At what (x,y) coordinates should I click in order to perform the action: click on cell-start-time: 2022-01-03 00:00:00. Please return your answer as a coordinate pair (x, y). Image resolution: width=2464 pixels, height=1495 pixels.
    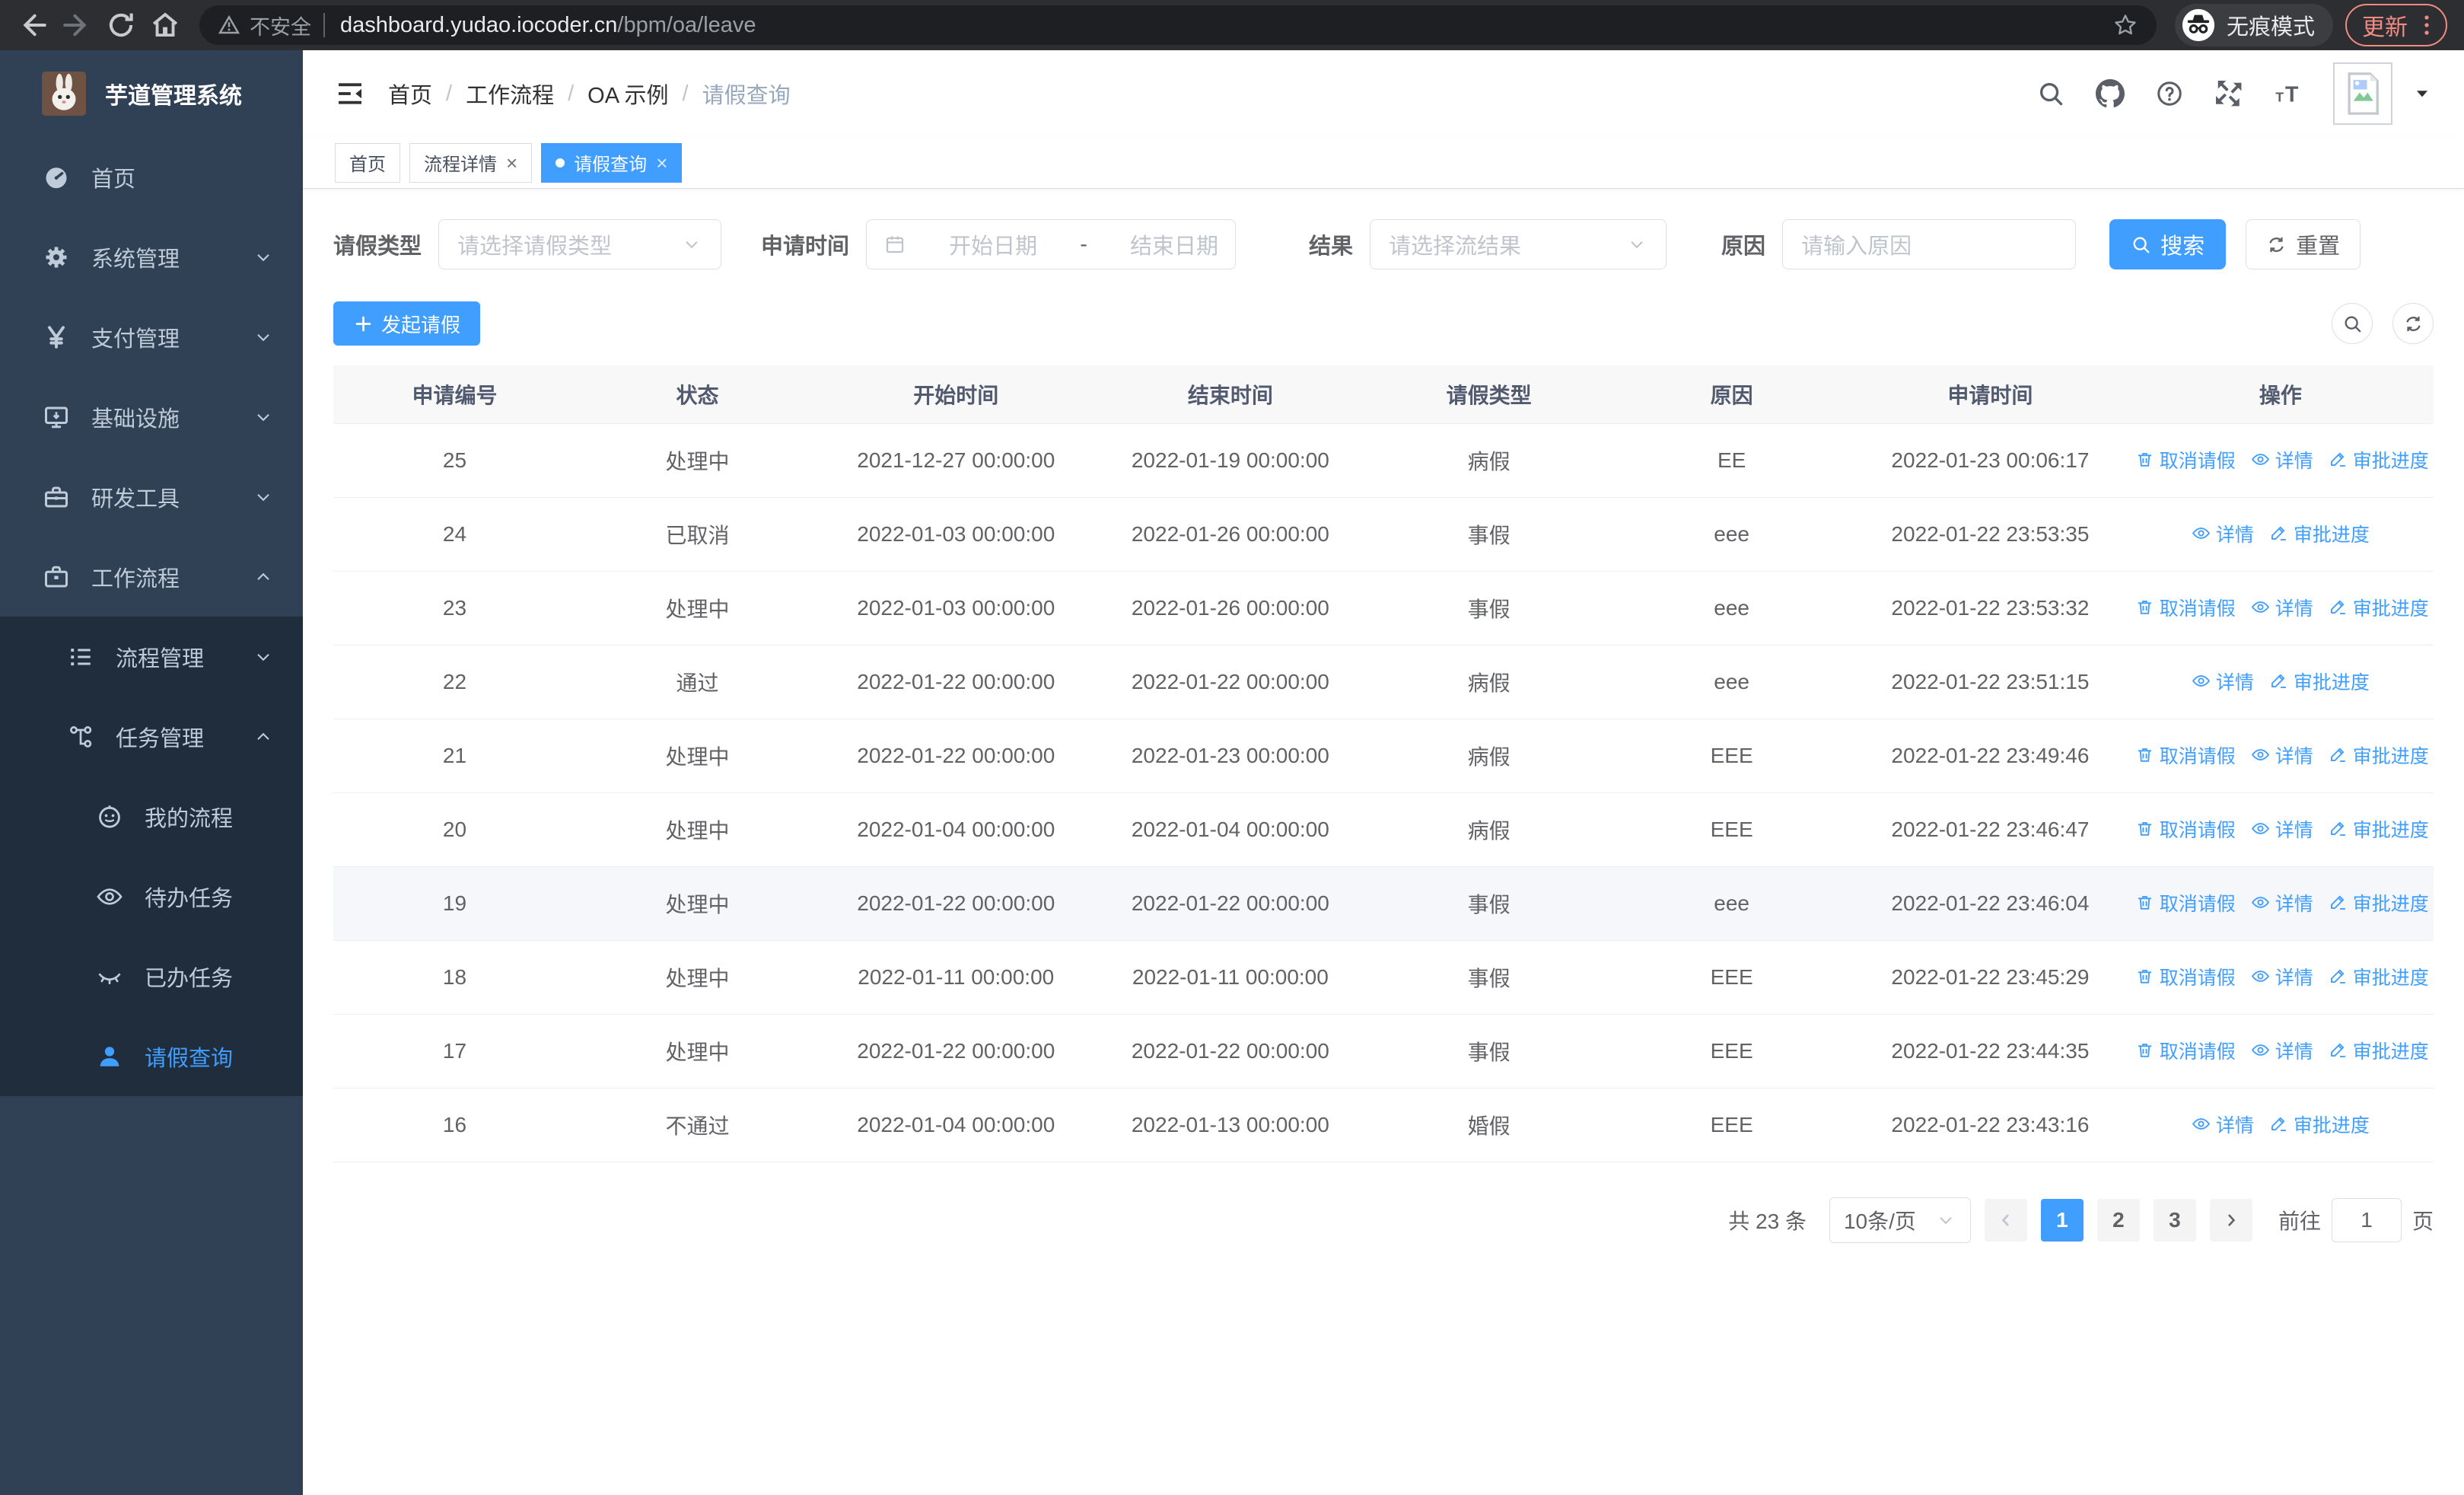
    Looking at the image, I should click on (956, 534).